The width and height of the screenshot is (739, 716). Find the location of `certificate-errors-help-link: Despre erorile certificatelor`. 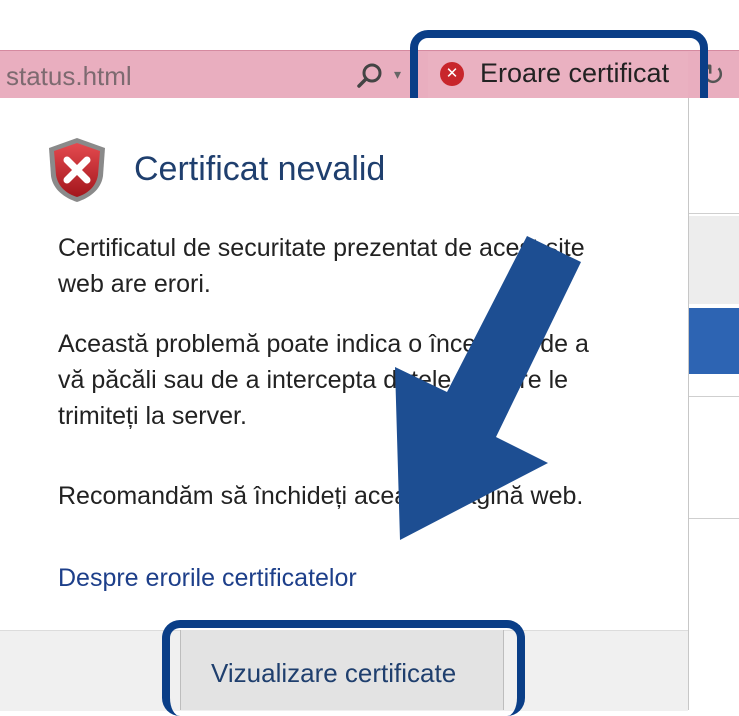

certificate-errors-help-link: Despre erorile certificatelor is located at coordinates (207, 578).